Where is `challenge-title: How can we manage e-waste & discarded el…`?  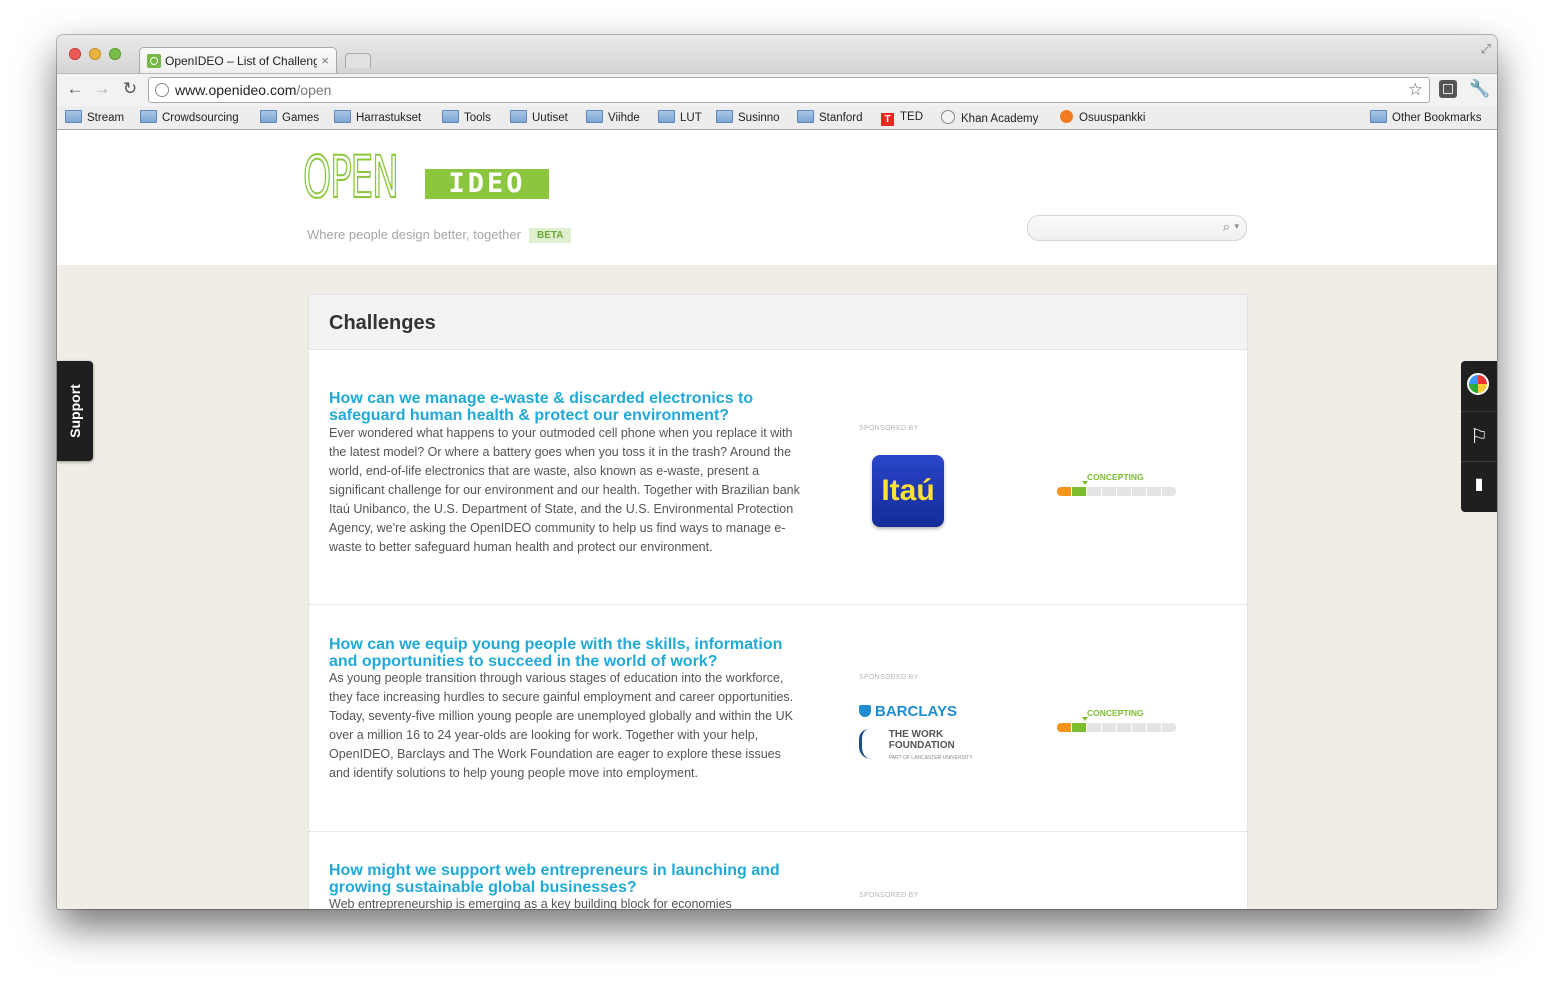
challenge-title: How can we manage e-waste & discarded el… is located at coordinates (559, 407).